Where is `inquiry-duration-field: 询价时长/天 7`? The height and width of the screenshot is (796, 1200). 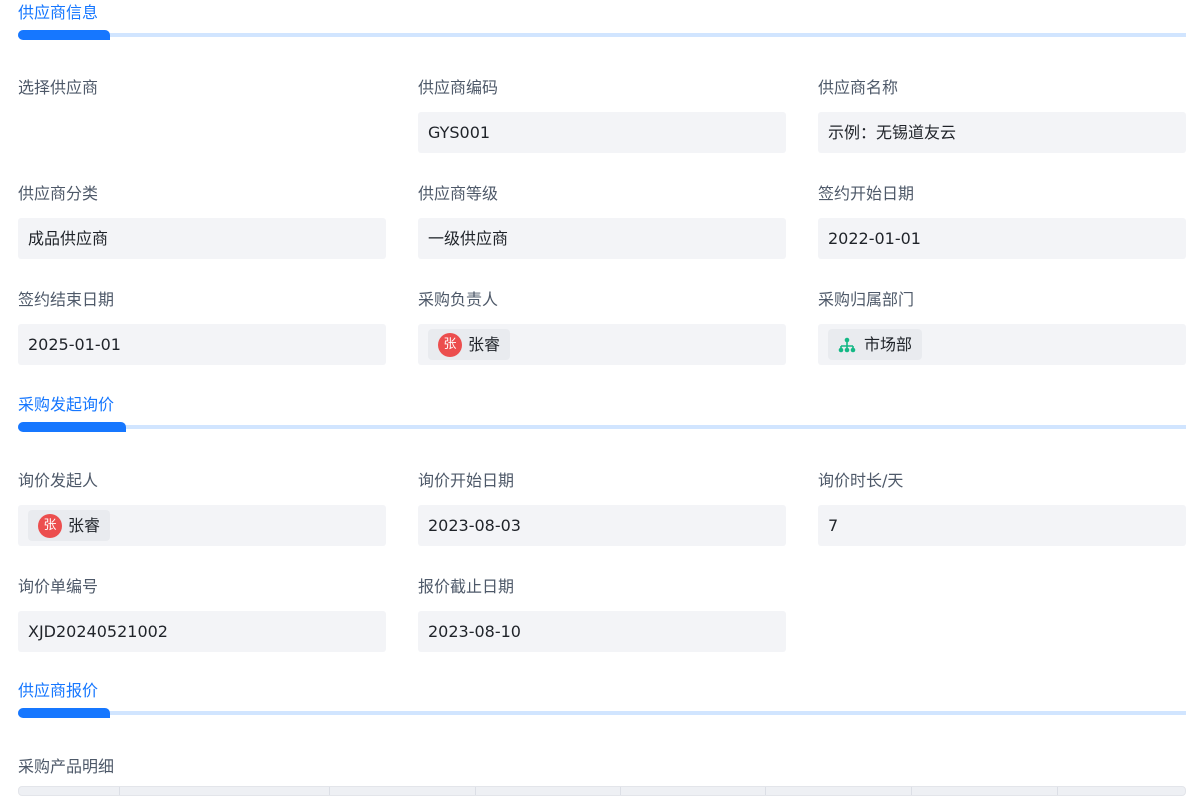 inquiry-duration-field: 询价时长/天 7 is located at coordinates (1002, 507).